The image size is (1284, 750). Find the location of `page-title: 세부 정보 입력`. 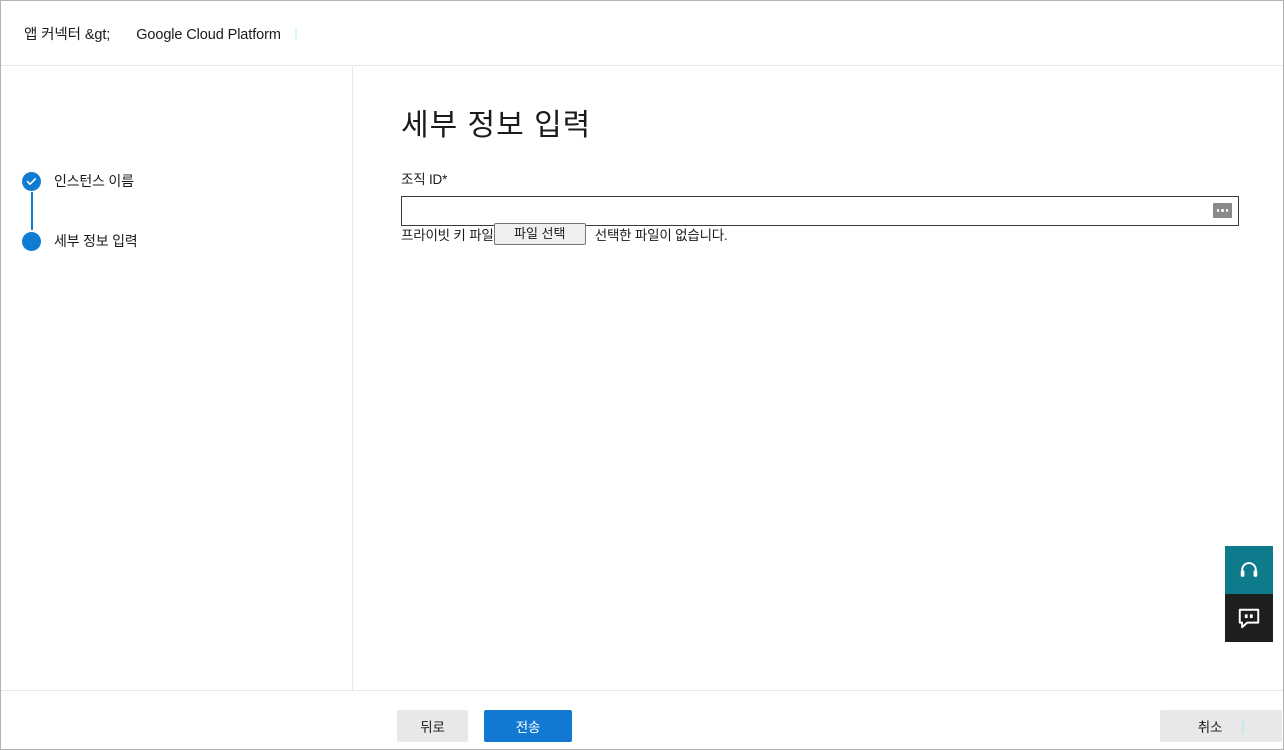

page-title: 세부 정보 입력 is located at coordinates (496, 125).